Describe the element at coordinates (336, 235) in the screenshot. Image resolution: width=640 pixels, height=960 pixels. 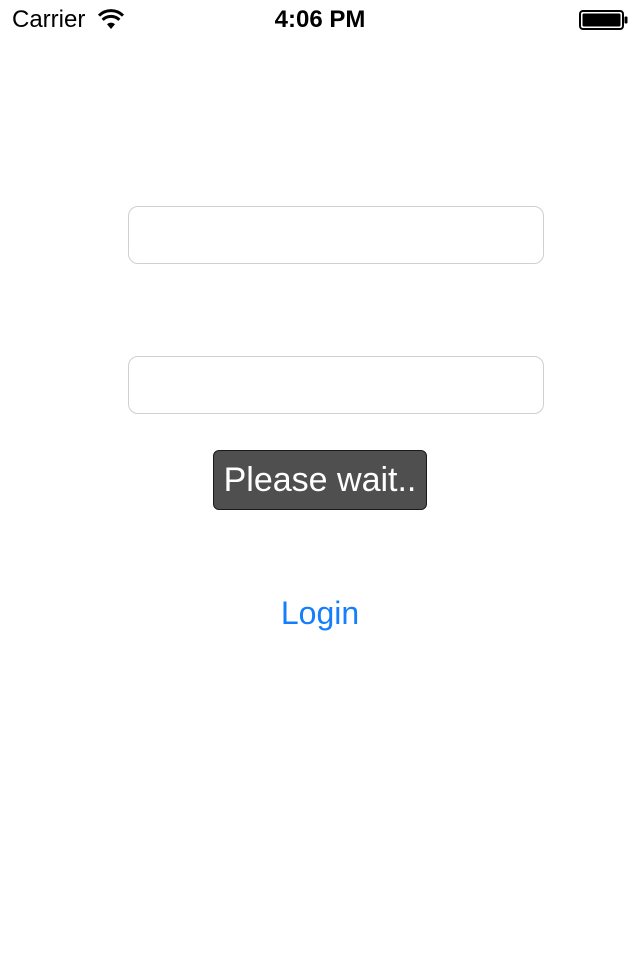
I see `username-field` at that location.